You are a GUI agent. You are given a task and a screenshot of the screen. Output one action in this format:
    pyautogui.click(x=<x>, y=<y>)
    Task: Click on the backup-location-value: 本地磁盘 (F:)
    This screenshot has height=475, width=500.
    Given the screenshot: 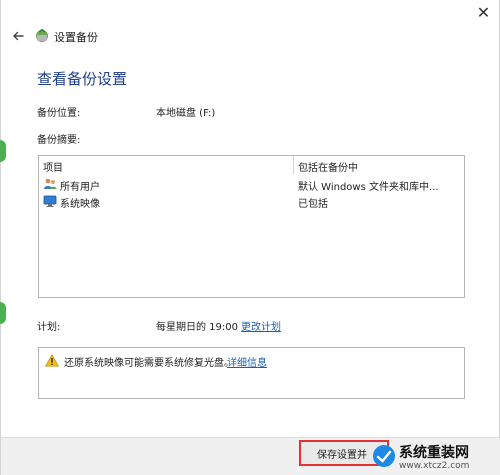 What is the action you would take?
    pyautogui.click(x=186, y=113)
    